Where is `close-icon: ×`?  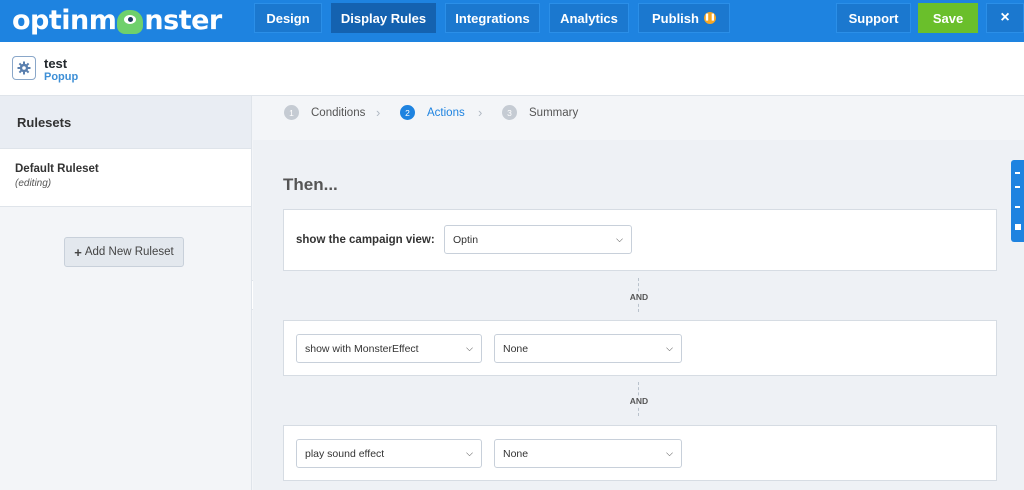
close-icon: × is located at coordinates (1005, 18).